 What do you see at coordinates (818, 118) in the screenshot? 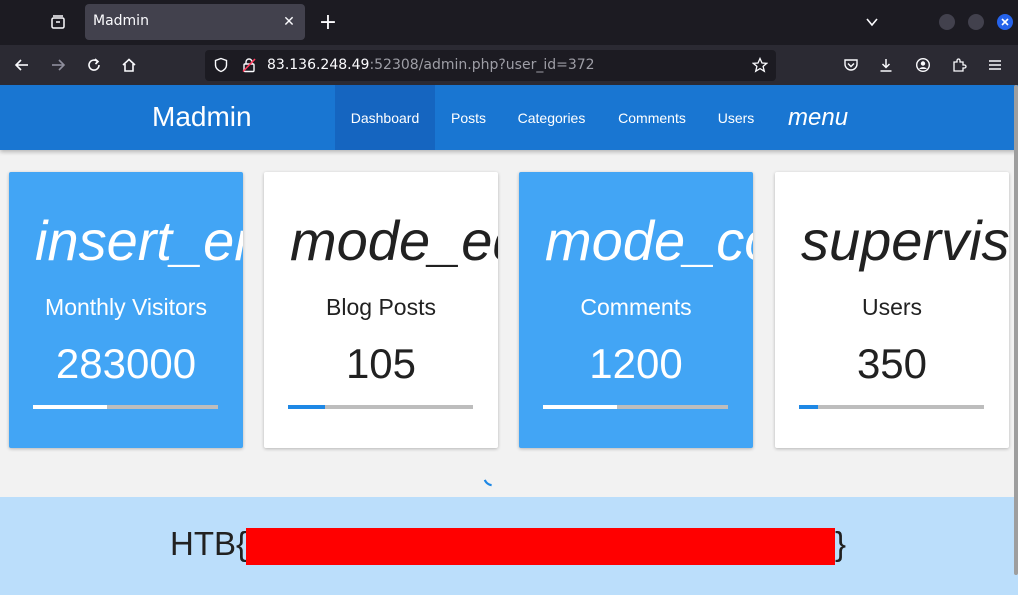
I see `menu-icon: menu` at bounding box center [818, 118].